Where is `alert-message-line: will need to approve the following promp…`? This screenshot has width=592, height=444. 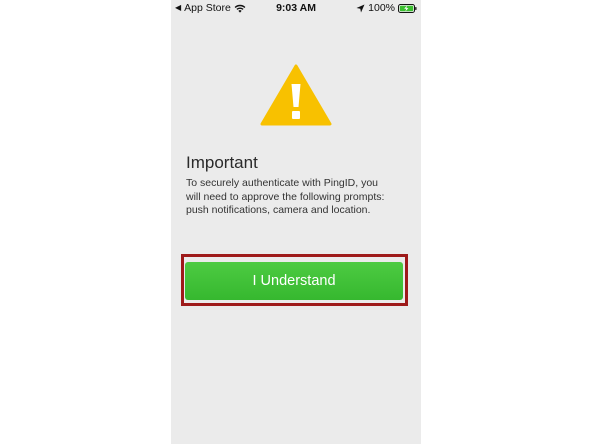
alert-message-line: will need to approve the following promp… is located at coordinates (285, 196).